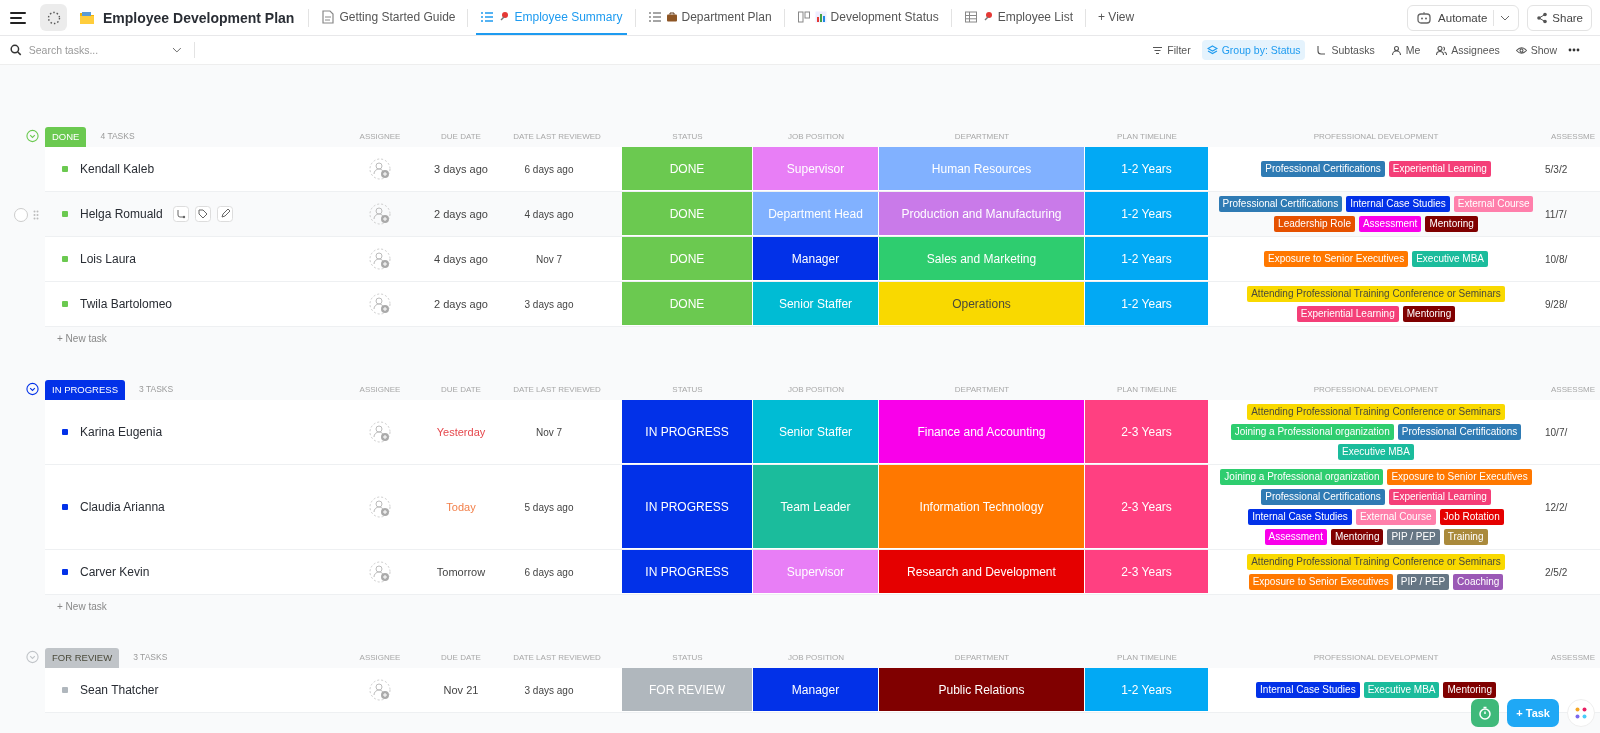 The width and height of the screenshot is (1600, 733). What do you see at coordinates (970, 16) in the screenshot?
I see `table-icon` at bounding box center [970, 16].